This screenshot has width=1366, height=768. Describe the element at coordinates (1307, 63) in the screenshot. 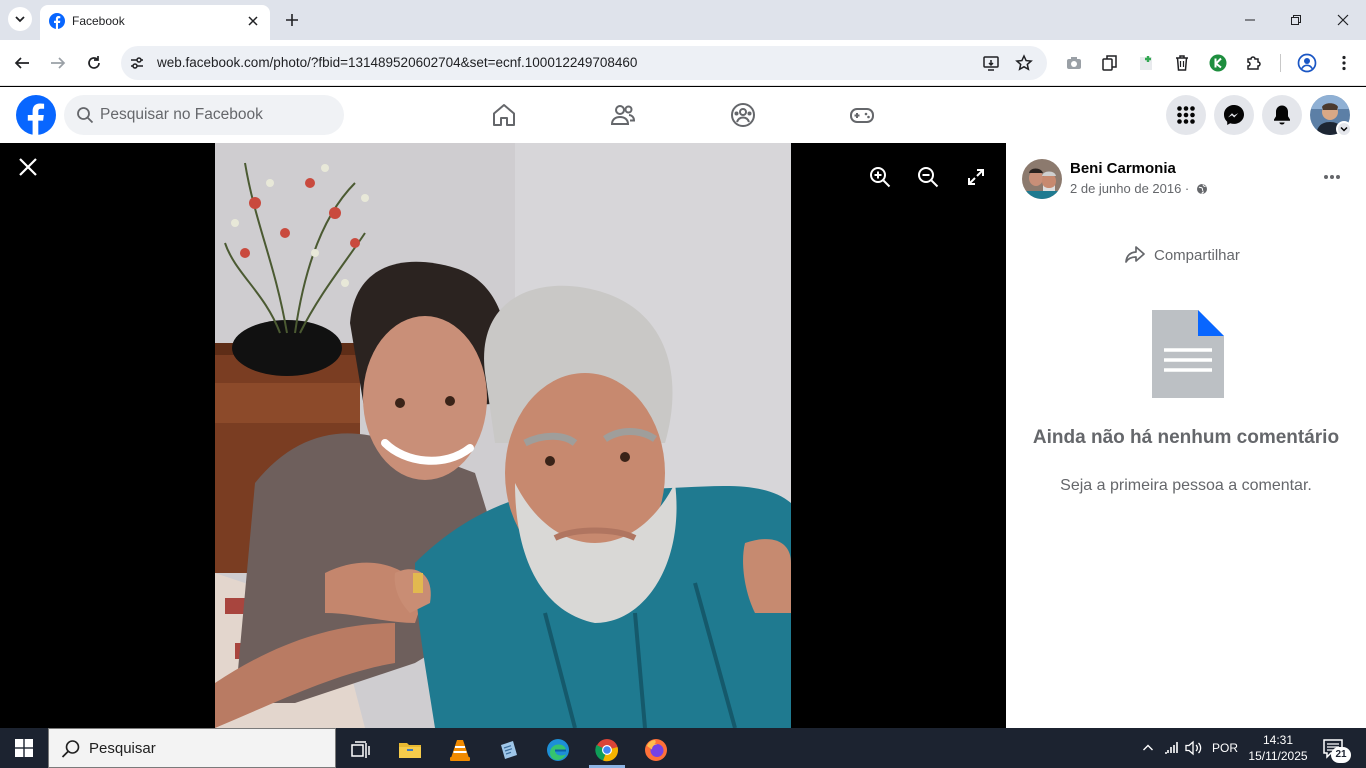

I see `profile-button` at that location.